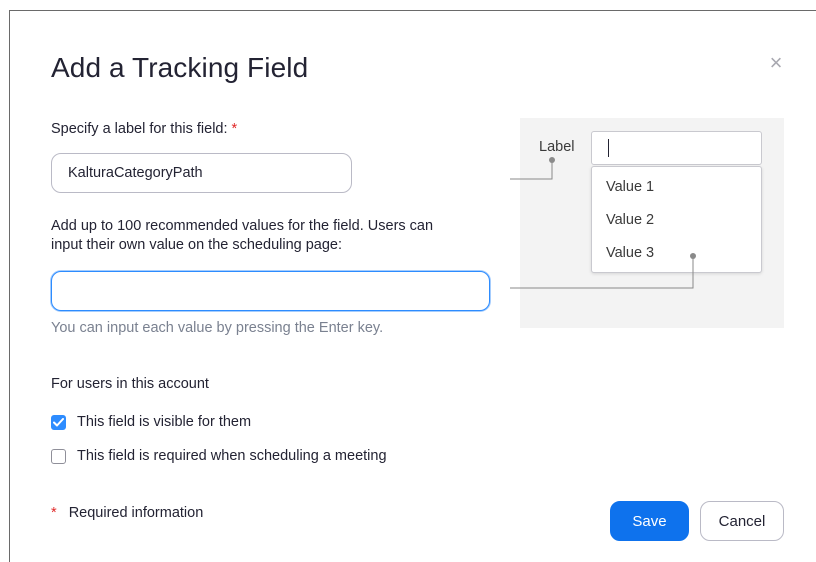 The image size is (816, 562). I want to click on check-icon, so click(58, 421).